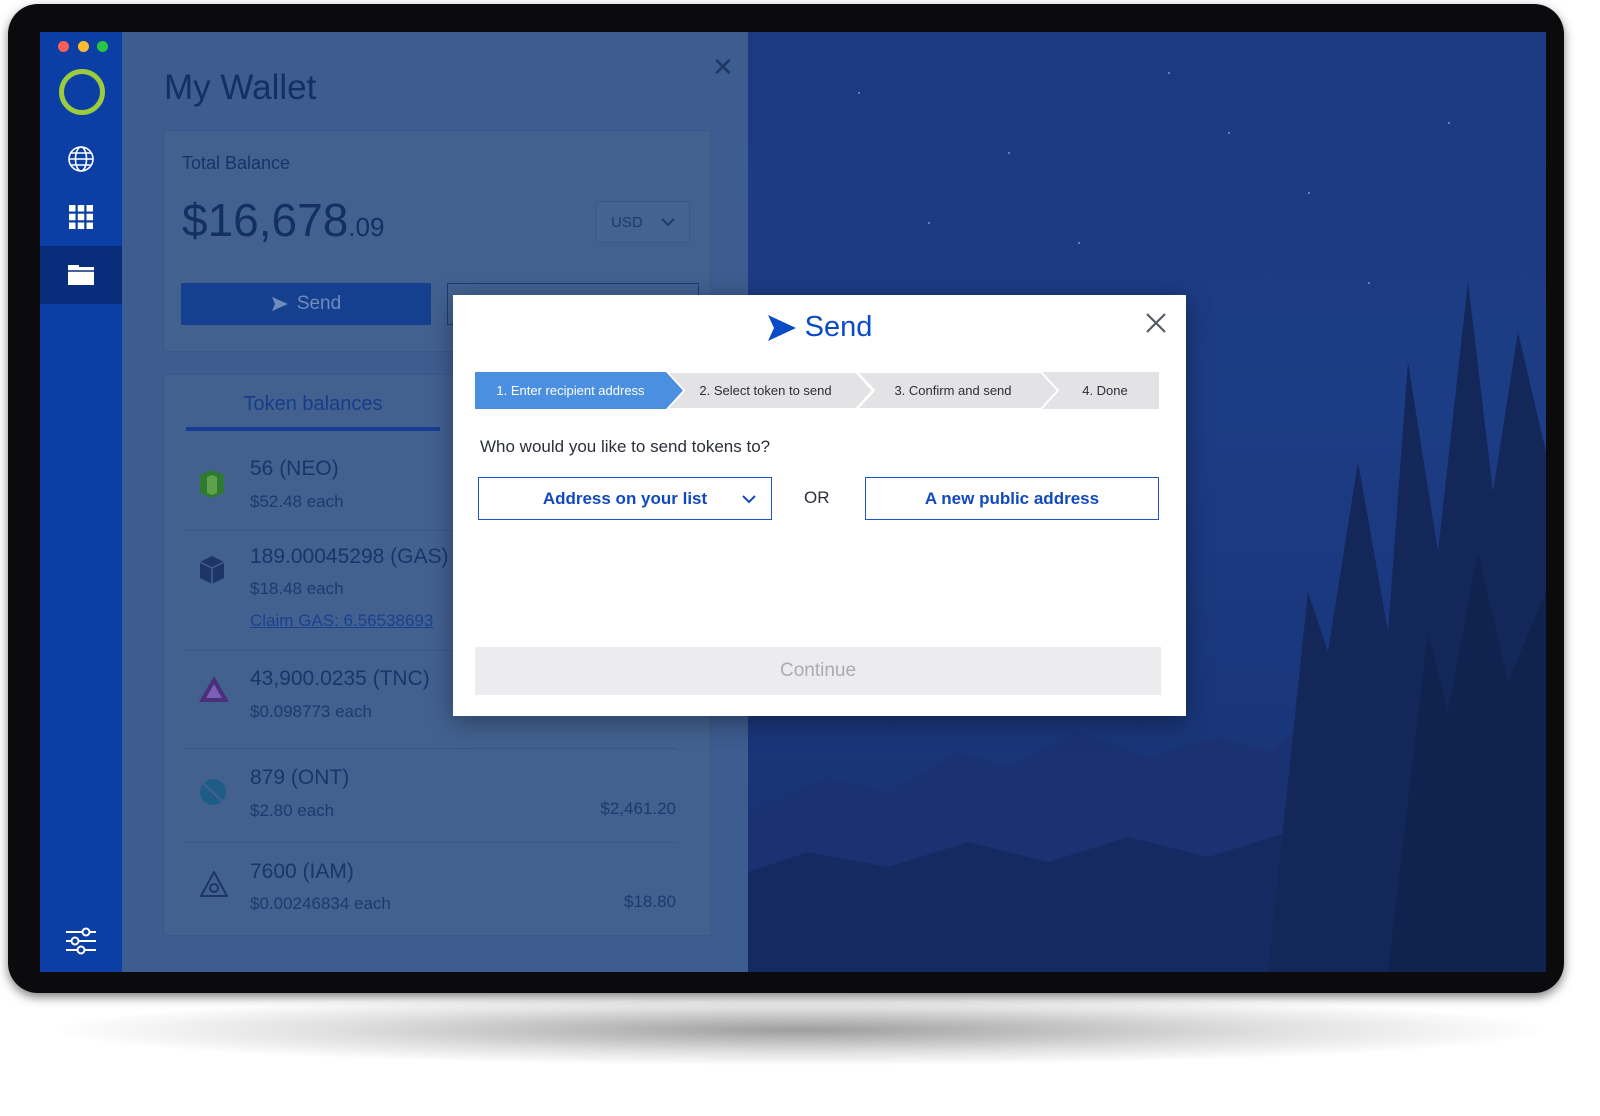 Image resolution: width=1600 pixels, height=1116 pixels. I want to click on sidebar-item-browser, so click(81, 159).